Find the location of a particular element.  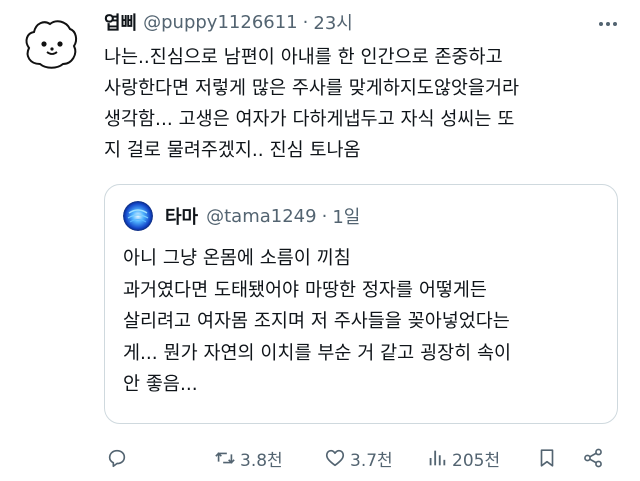

retweet-button: 3.8천 is located at coordinates (248, 458).